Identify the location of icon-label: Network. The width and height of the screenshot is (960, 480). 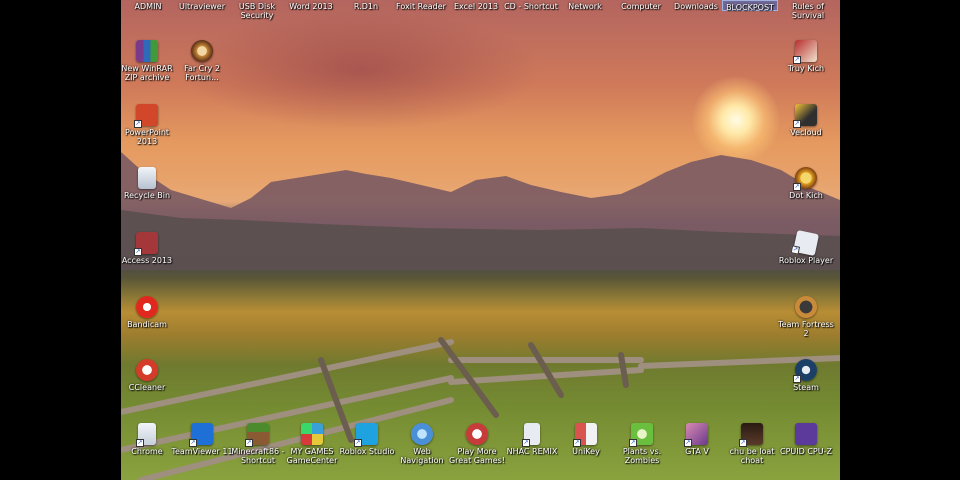
(585, 6).